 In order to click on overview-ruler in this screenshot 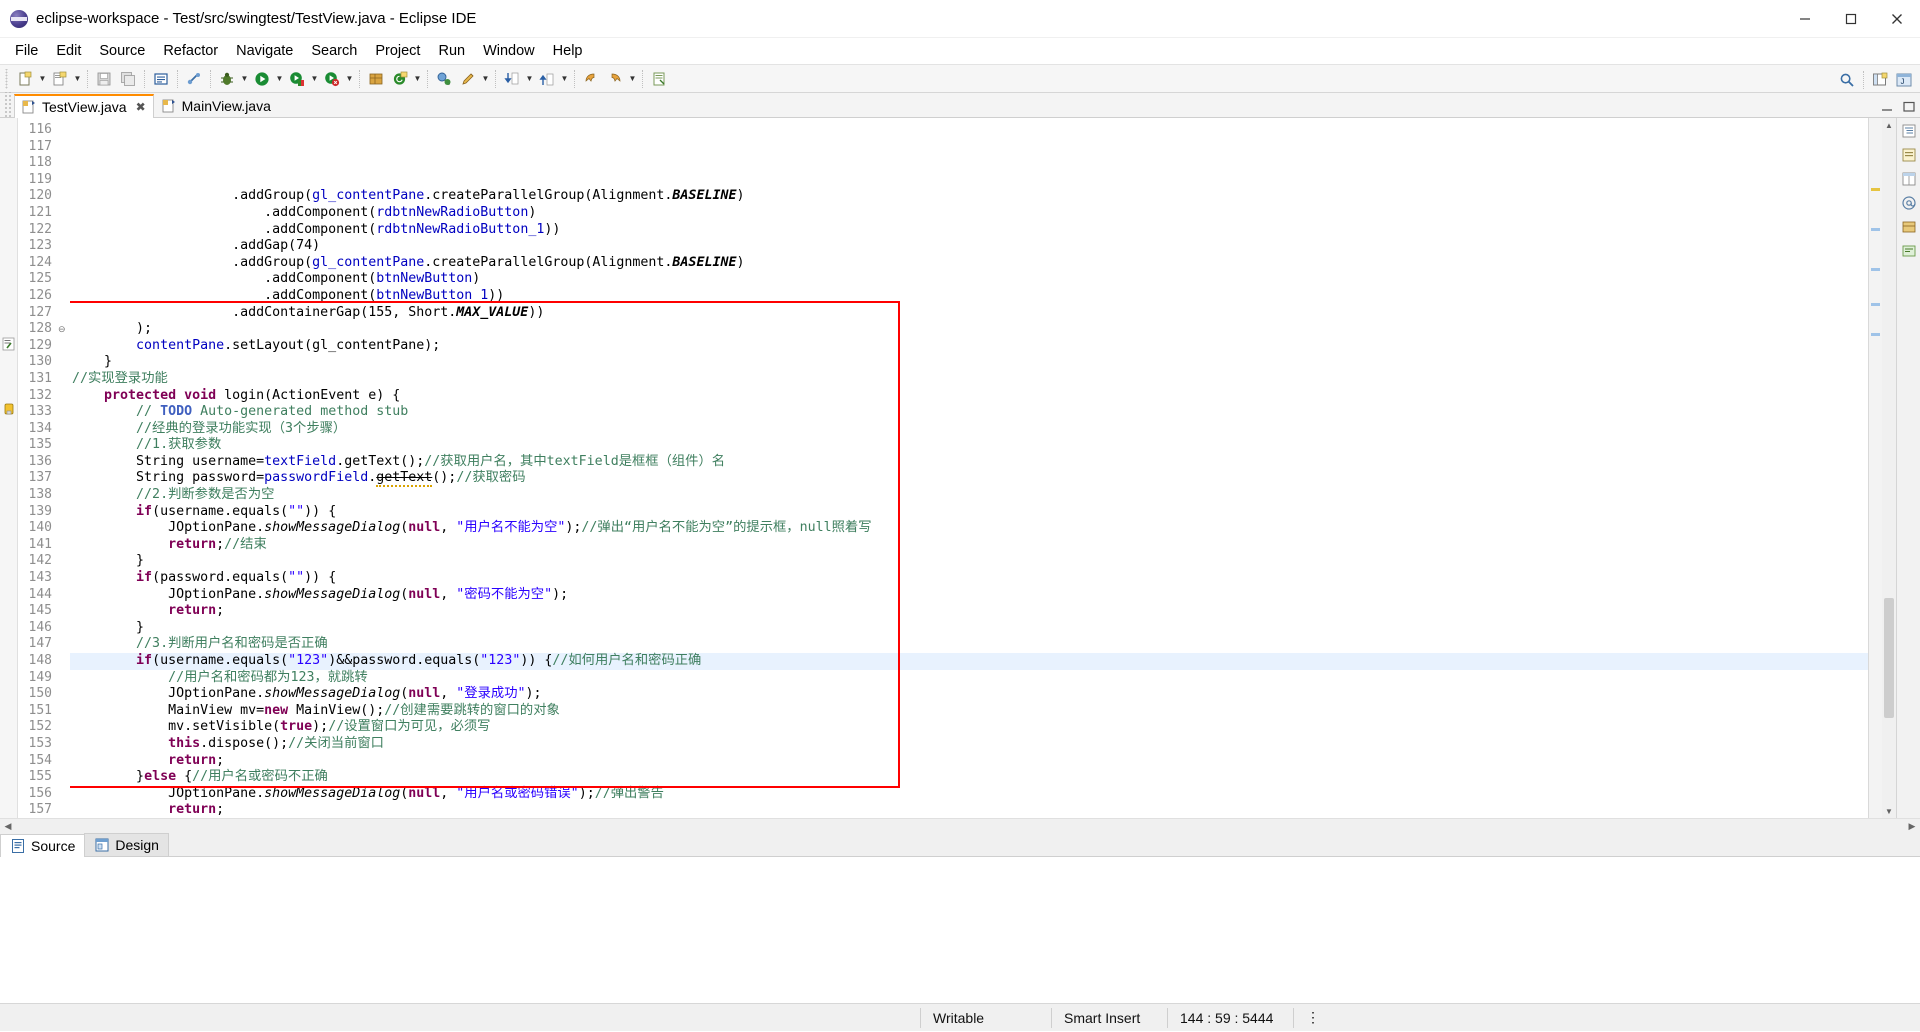, I will do `click(1875, 468)`.